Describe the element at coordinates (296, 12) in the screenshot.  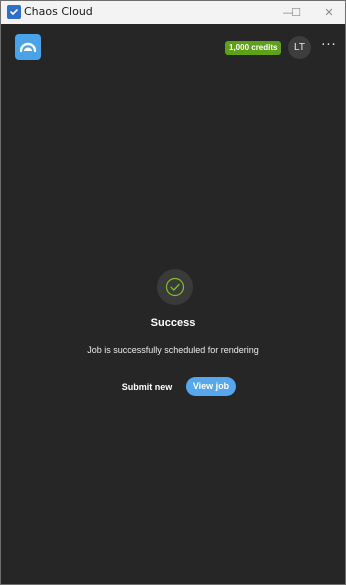
I see `maximize-button: ☐` at that location.